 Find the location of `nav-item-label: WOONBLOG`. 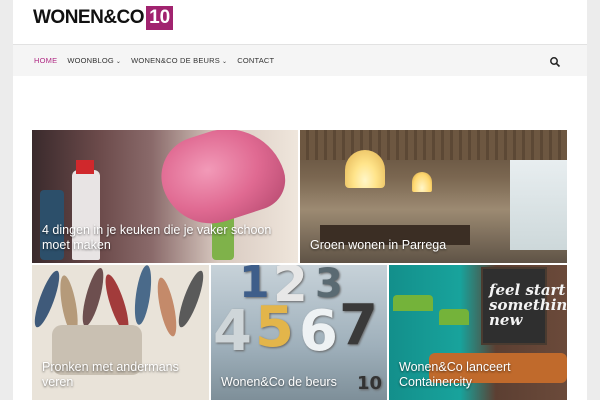

nav-item-label: WOONBLOG is located at coordinates (90, 60).